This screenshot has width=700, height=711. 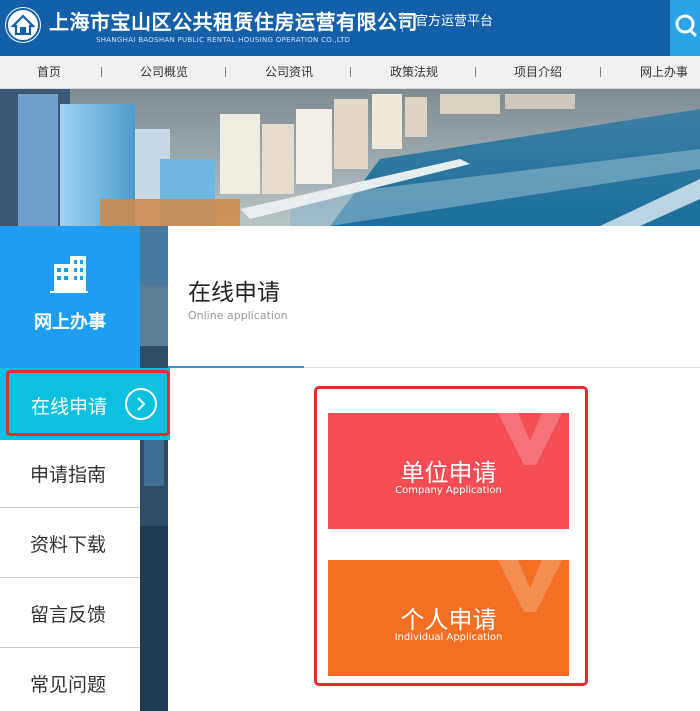 What do you see at coordinates (23, 25) in the screenshot?
I see `house-logo-icon` at bounding box center [23, 25].